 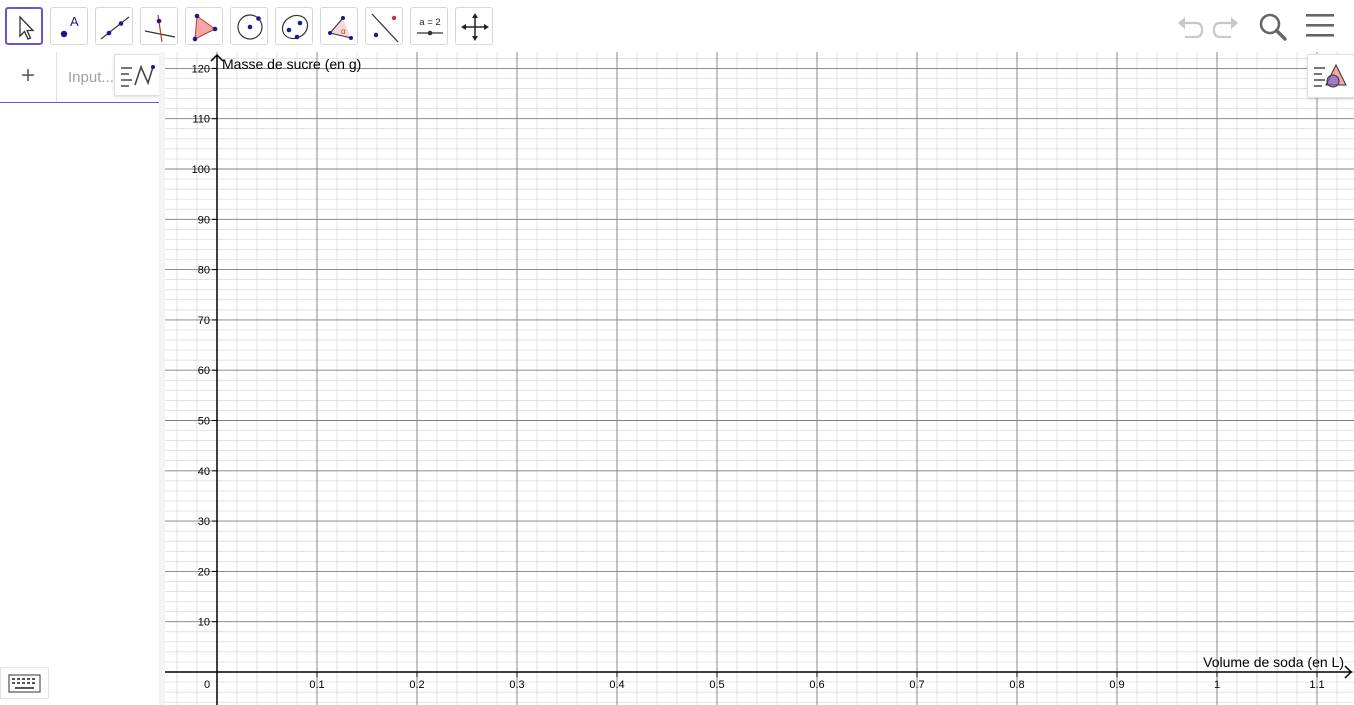 I want to click on x-tick-label: 0.9, so click(x=1116, y=685).